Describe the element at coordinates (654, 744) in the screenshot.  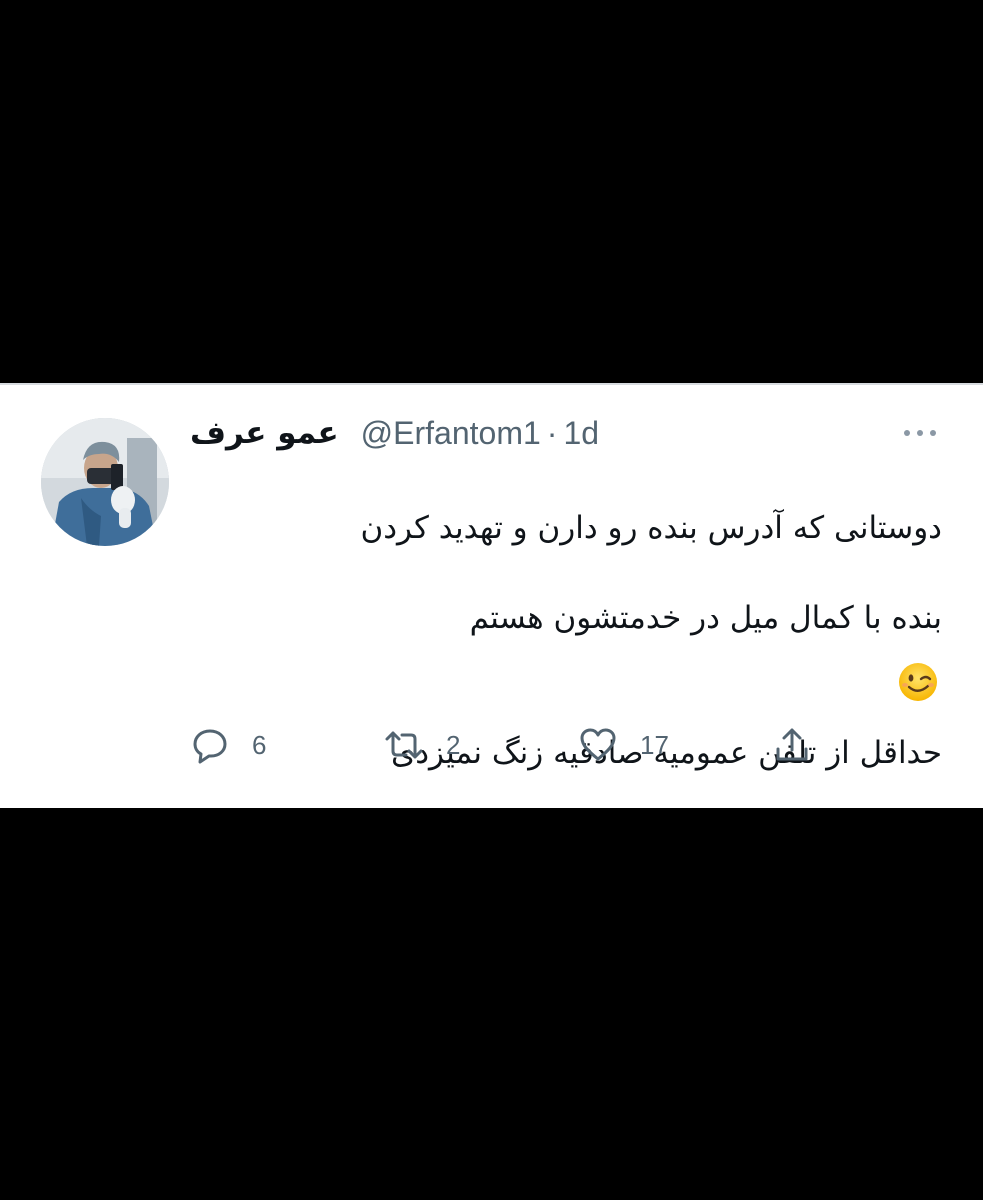
I see `like-count: 17` at that location.